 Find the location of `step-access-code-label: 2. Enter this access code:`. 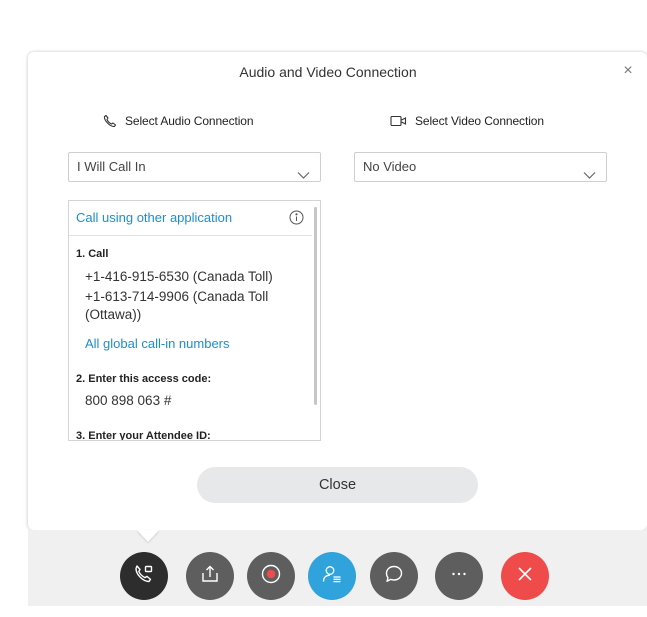

step-access-code-label: 2. Enter this access code: is located at coordinates (144, 379).